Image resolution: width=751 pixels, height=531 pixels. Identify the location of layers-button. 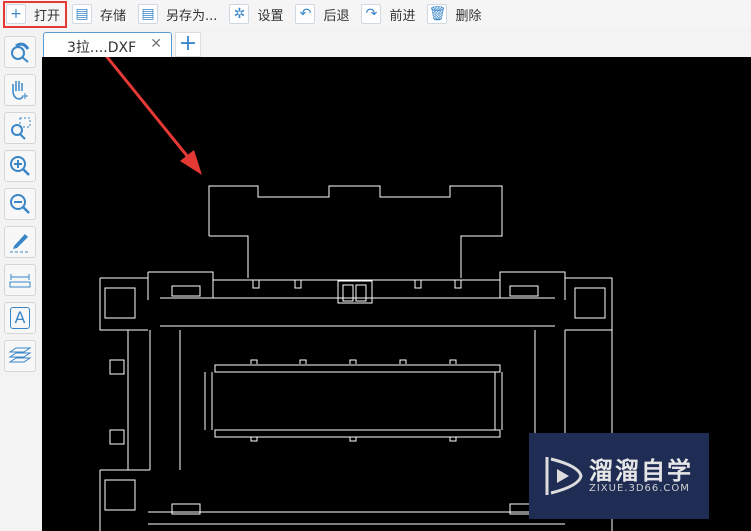
(20, 356).